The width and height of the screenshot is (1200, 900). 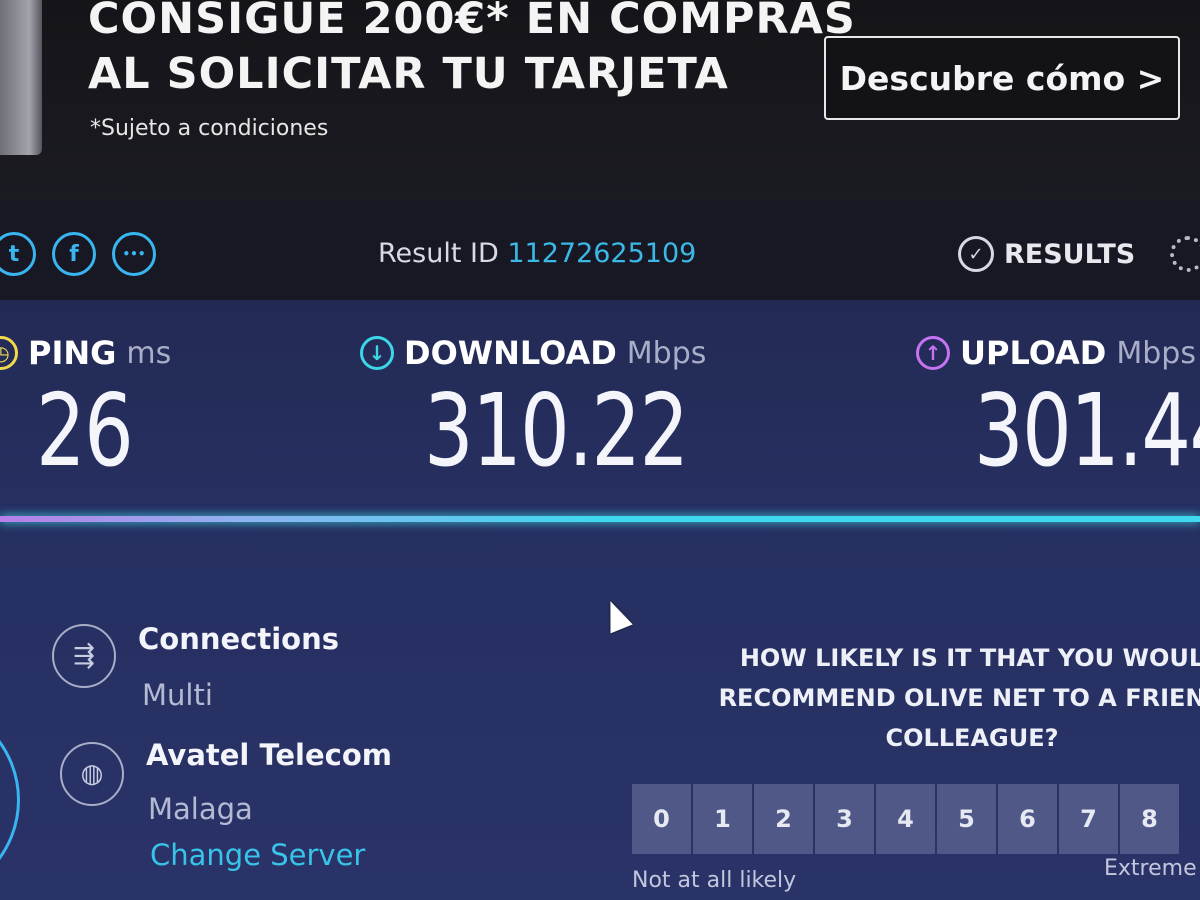 What do you see at coordinates (92, 774) in the screenshot?
I see `globe-icon: ◍` at bounding box center [92, 774].